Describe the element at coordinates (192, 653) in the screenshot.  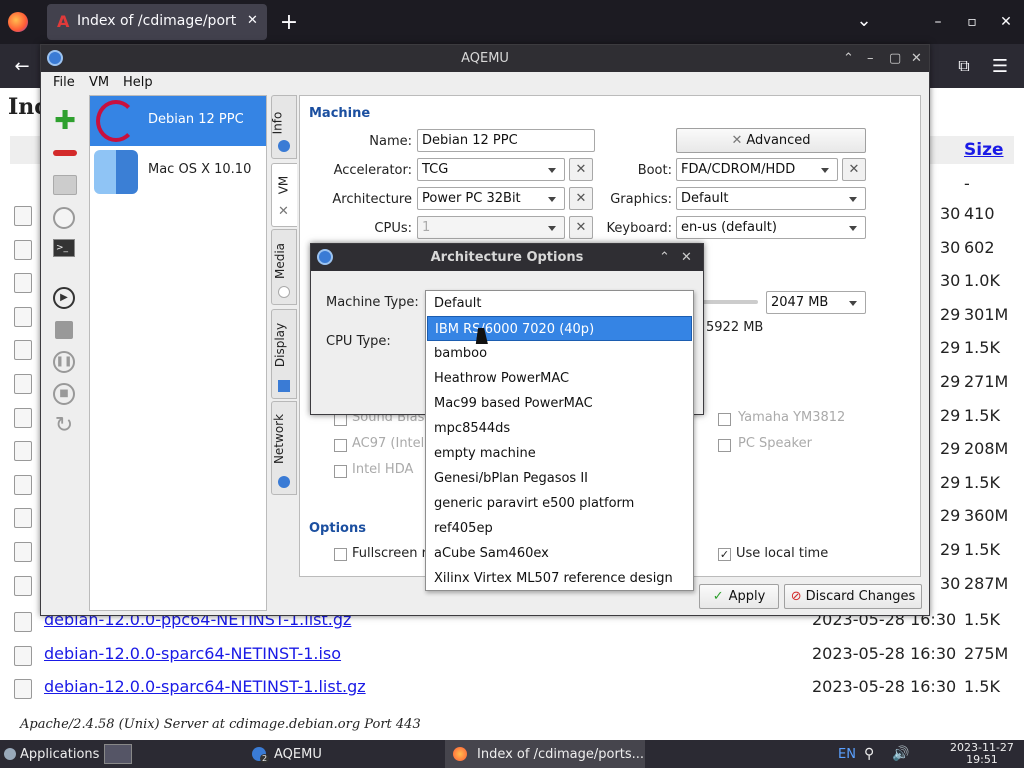
I see `file-link: debian-12.0.0-sparc64-NETINST-1.iso` at that location.